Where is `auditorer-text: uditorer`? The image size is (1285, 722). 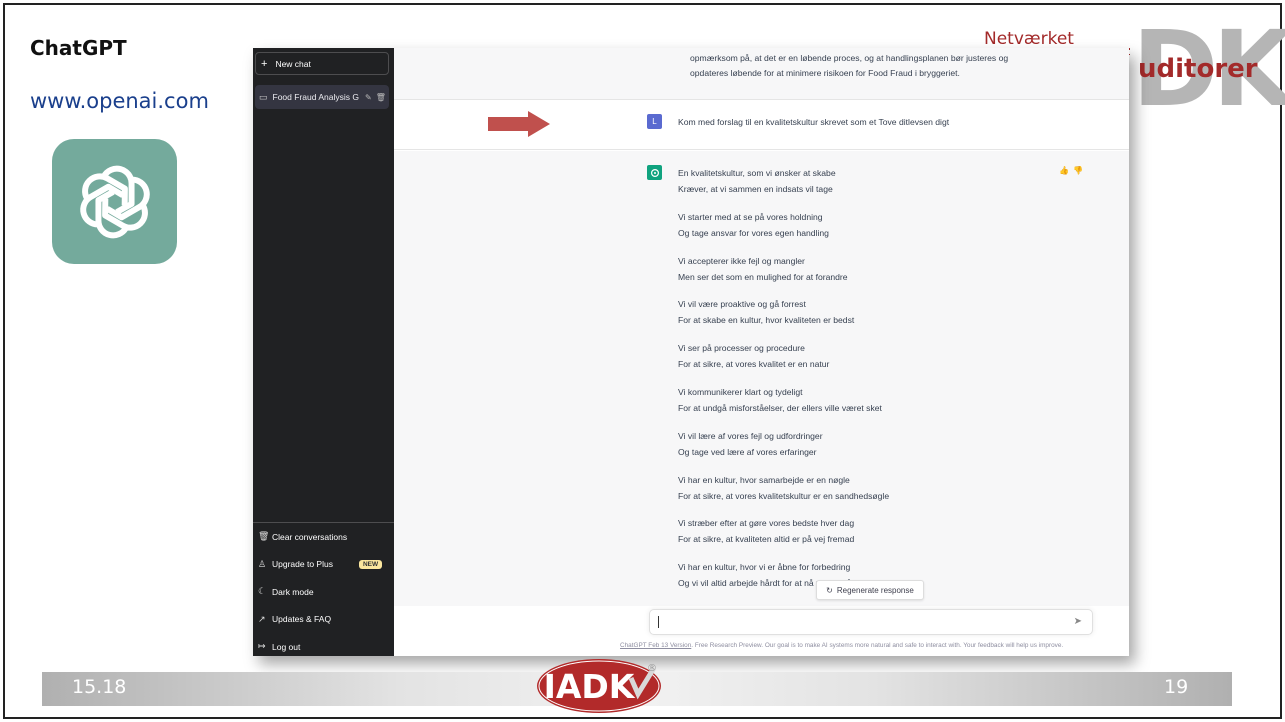
auditorer-text: uditorer is located at coordinates (1198, 69).